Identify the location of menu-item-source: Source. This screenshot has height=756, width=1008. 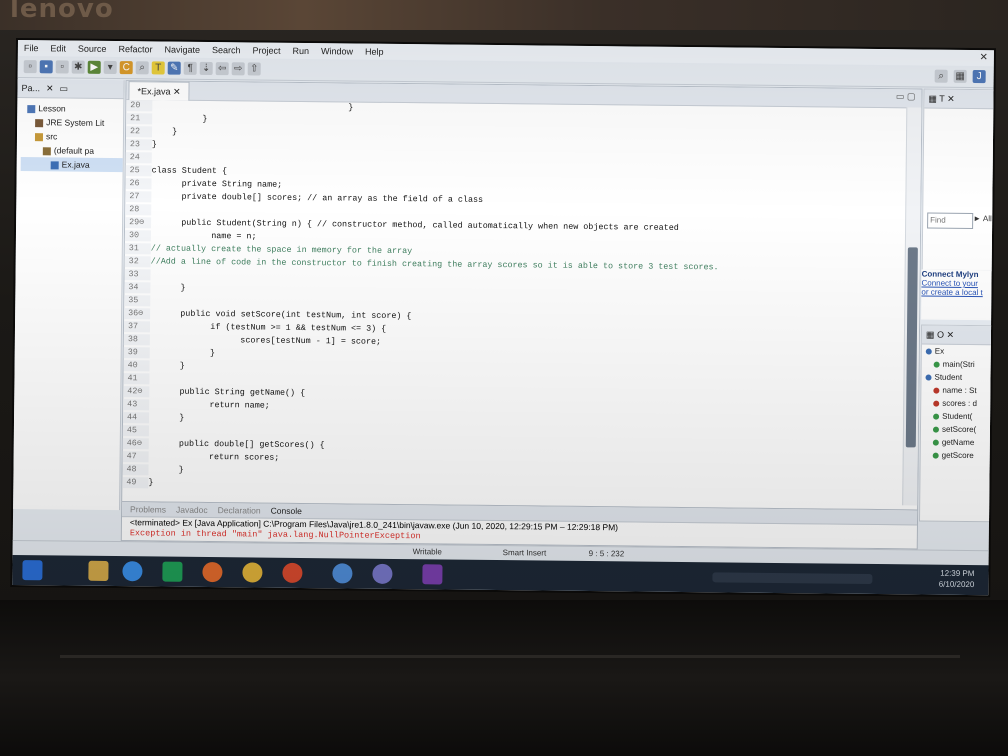
(92, 49).